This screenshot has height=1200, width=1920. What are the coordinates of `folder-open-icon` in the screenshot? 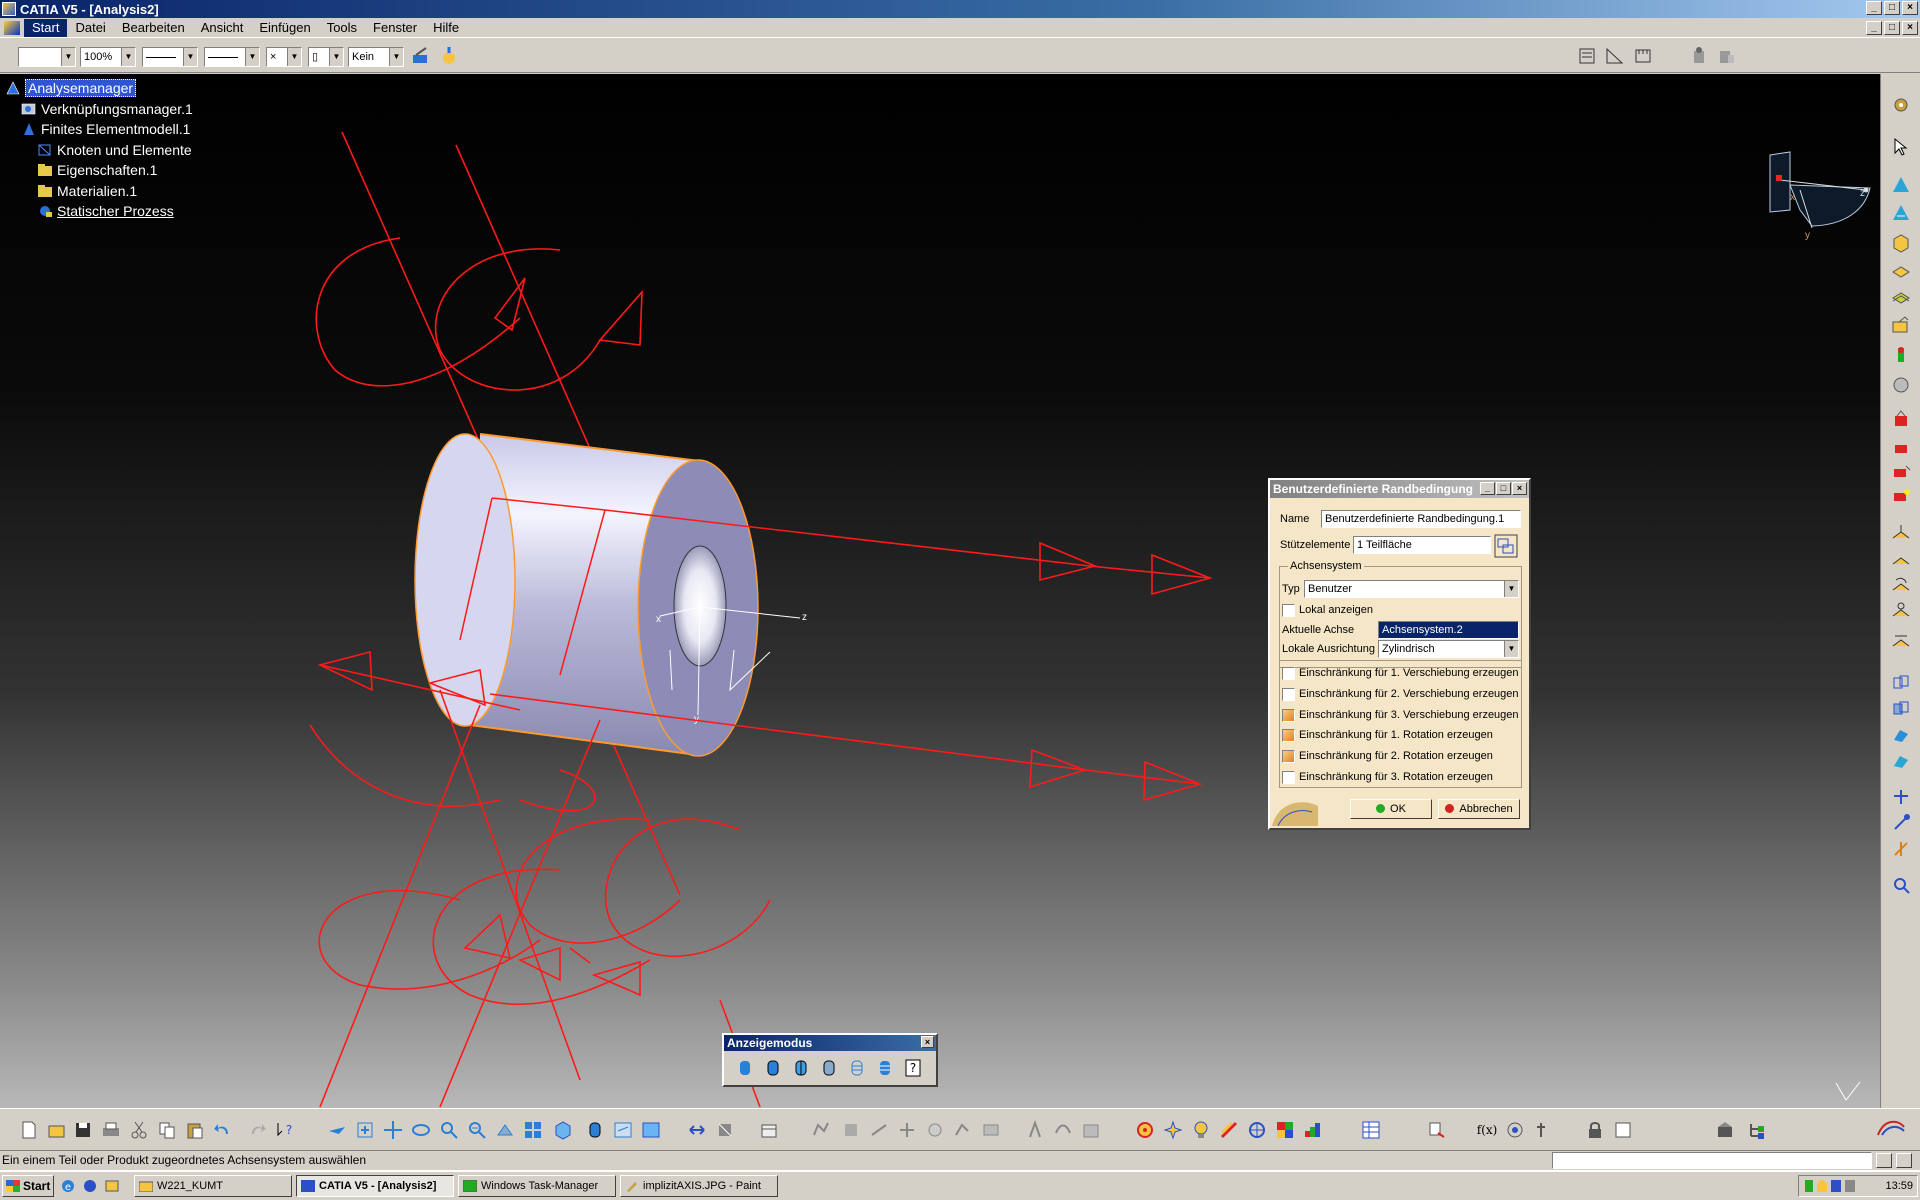 It's located at (1901, 325).